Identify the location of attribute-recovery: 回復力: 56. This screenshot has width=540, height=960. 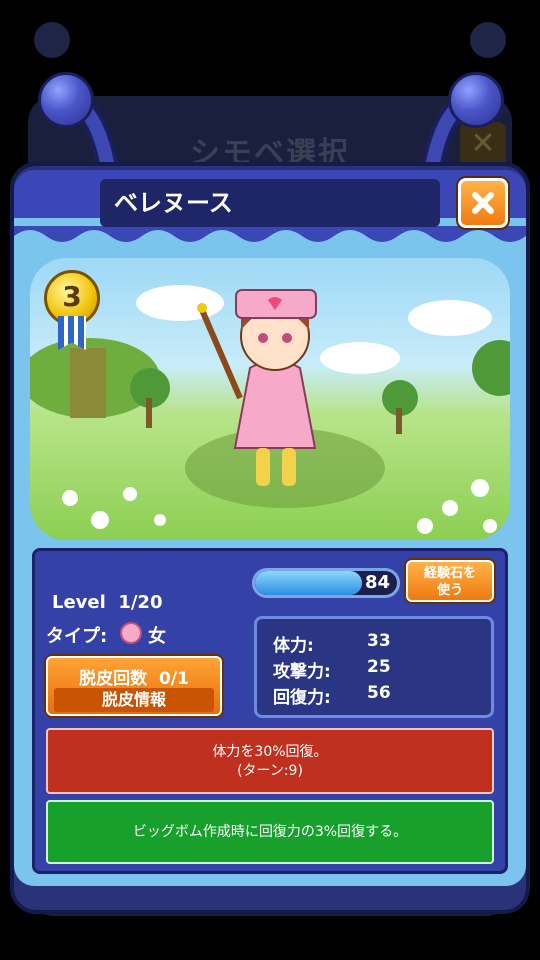
(378, 695).